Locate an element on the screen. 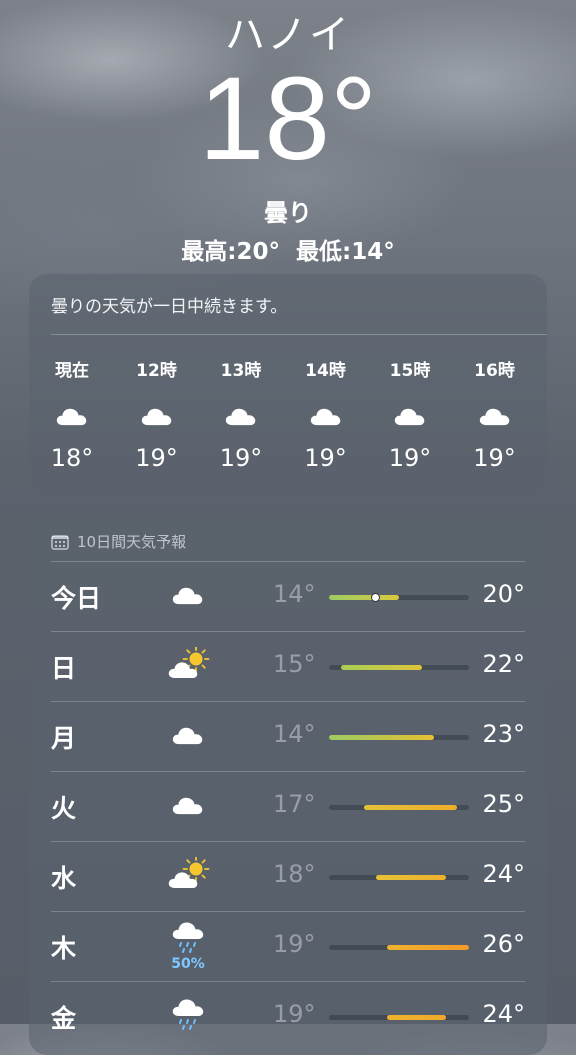  hourly-list: 現在 18° 12時 19° 13時 19° 14時 19° 15時 19° 16時 19° is located at coordinates (288, 421).